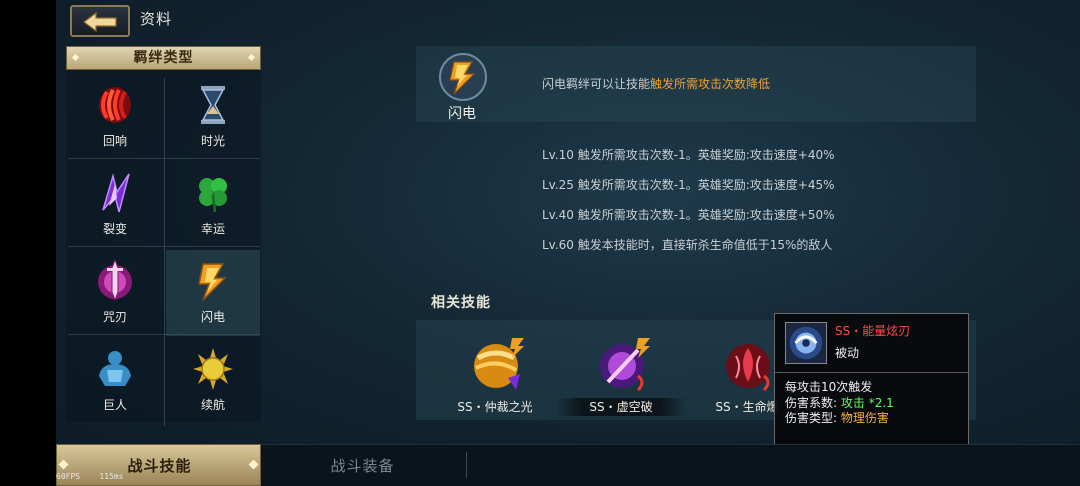  Describe the element at coordinates (114, 405) in the screenshot. I see `bond-item-label: 巨人` at that location.